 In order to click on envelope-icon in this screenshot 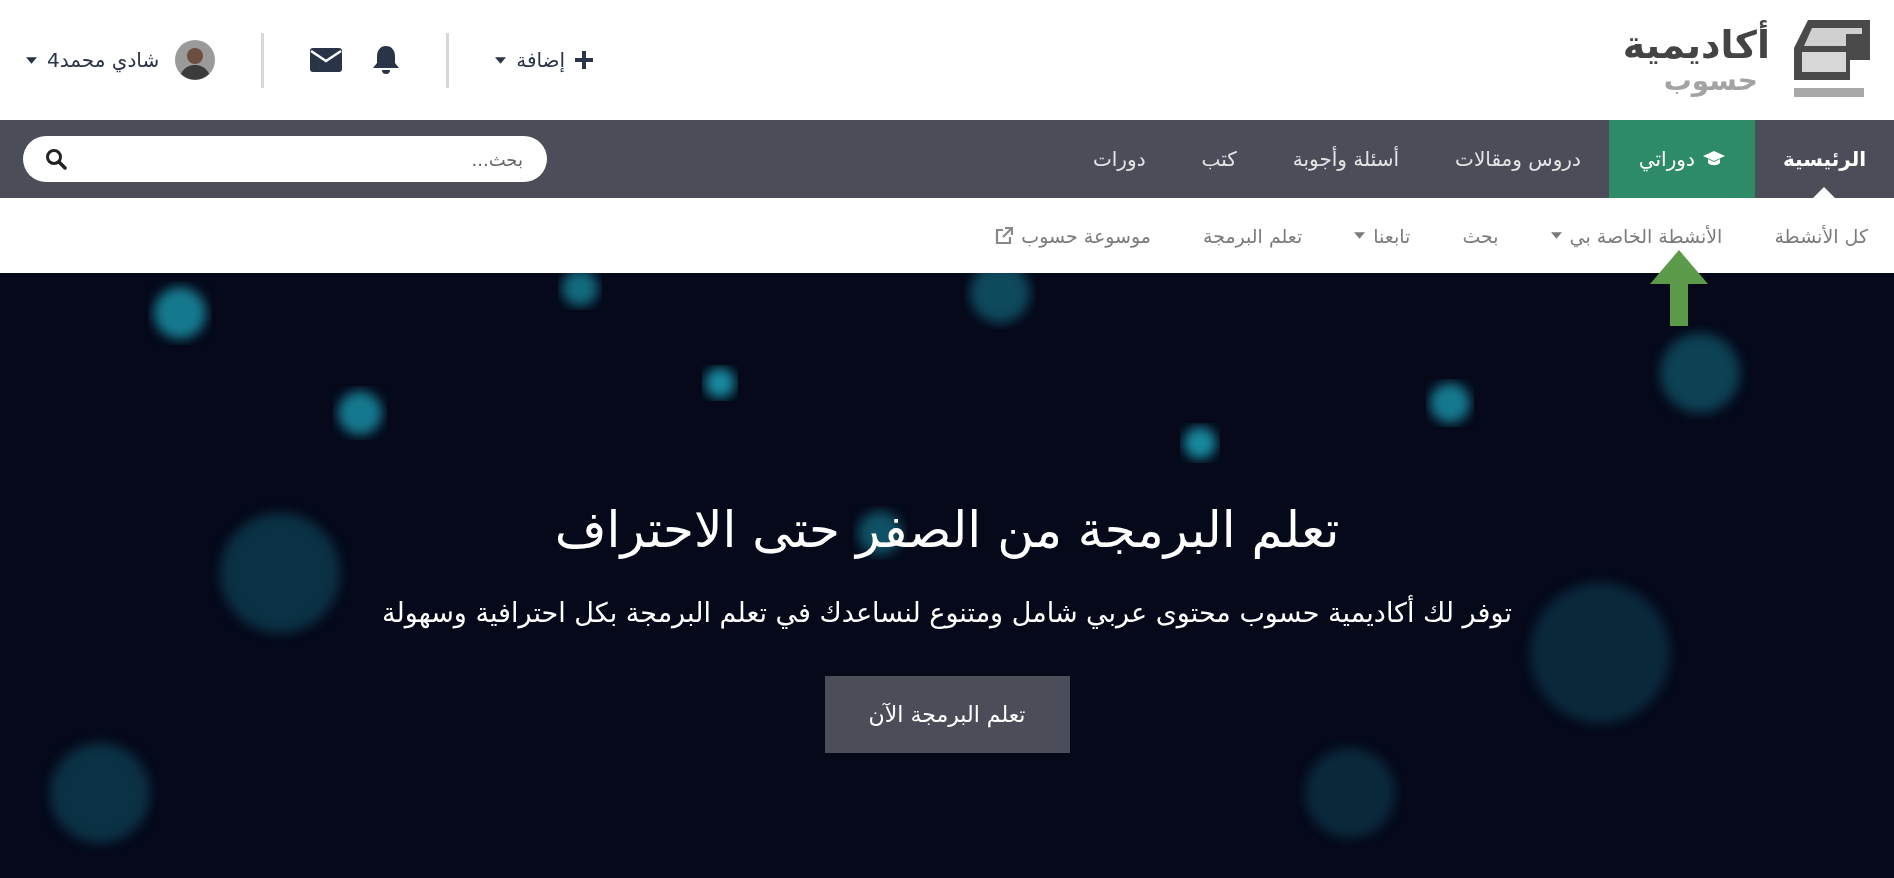, I will do `click(326, 60)`.